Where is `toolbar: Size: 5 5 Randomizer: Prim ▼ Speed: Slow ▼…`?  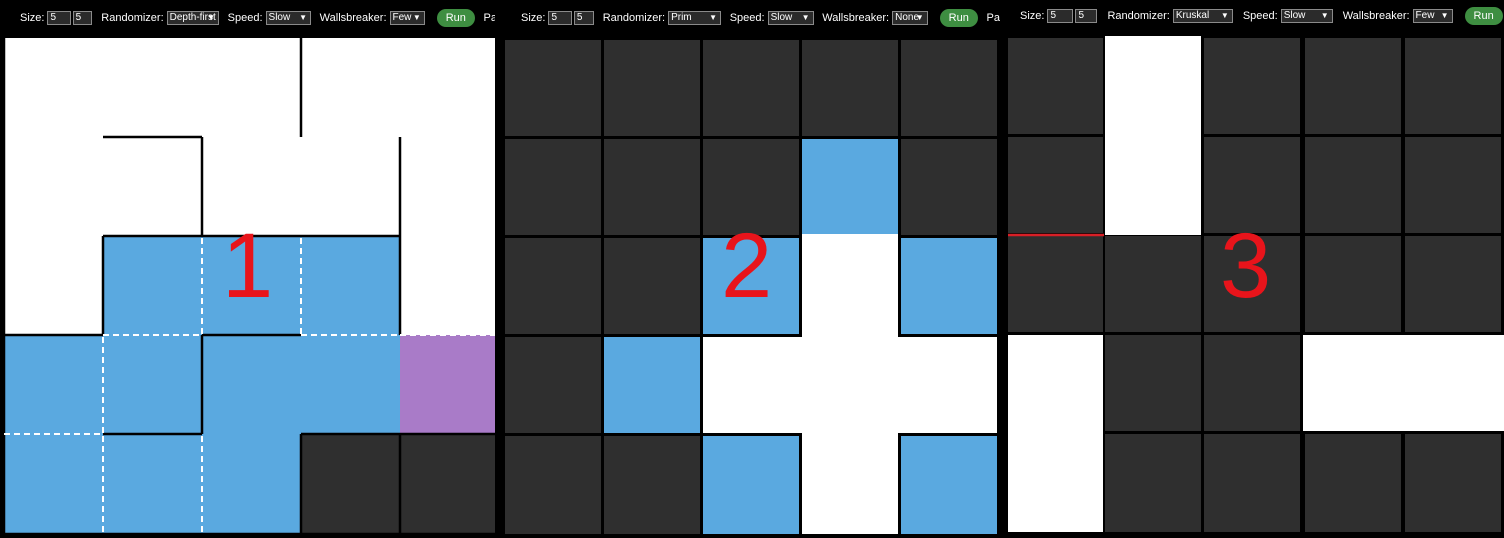
toolbar: Size: 5 5 Randomizer: Prim ▼ Speed: Slow ▼… is located at coordinates (751, 18).